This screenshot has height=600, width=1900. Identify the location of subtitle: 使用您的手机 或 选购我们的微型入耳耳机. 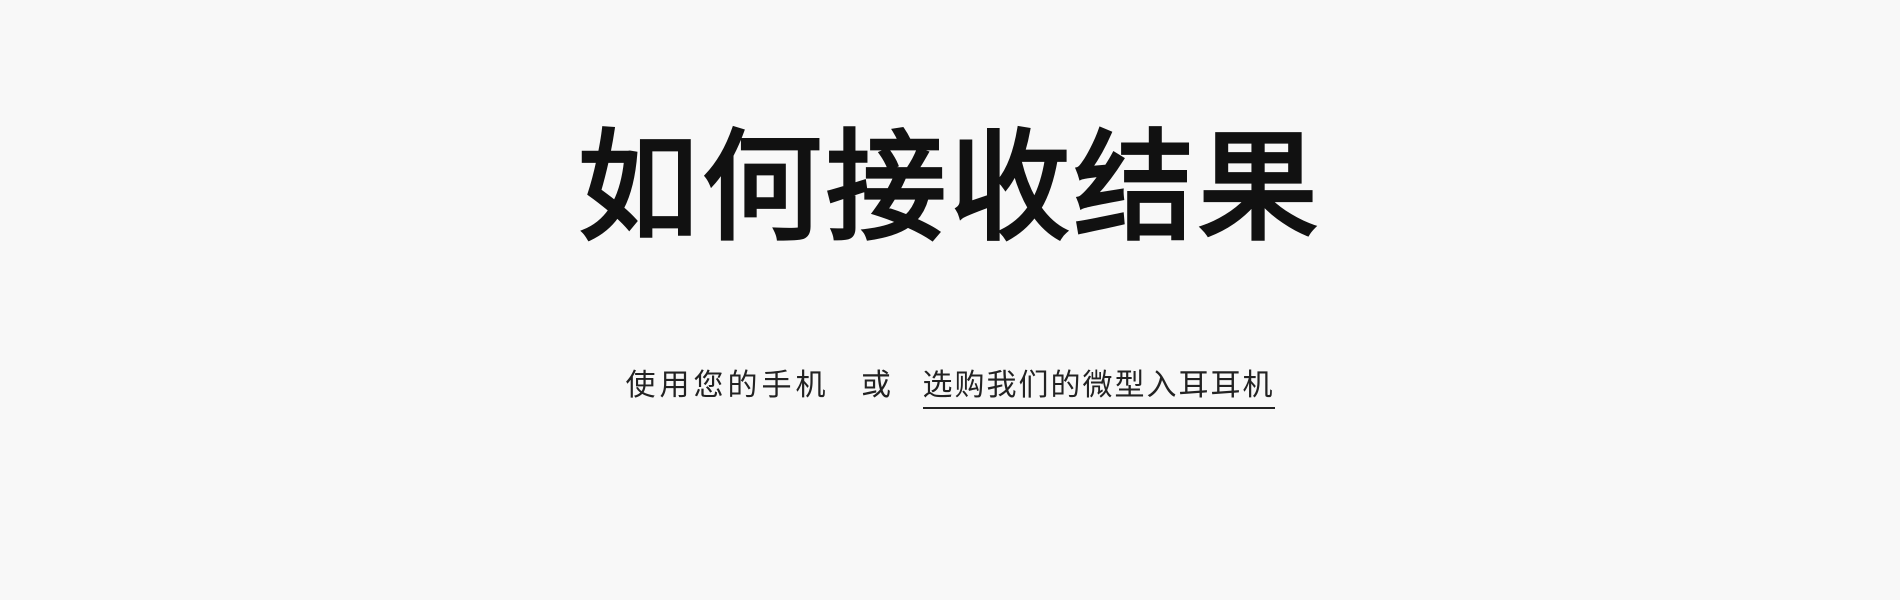
(950, 384).